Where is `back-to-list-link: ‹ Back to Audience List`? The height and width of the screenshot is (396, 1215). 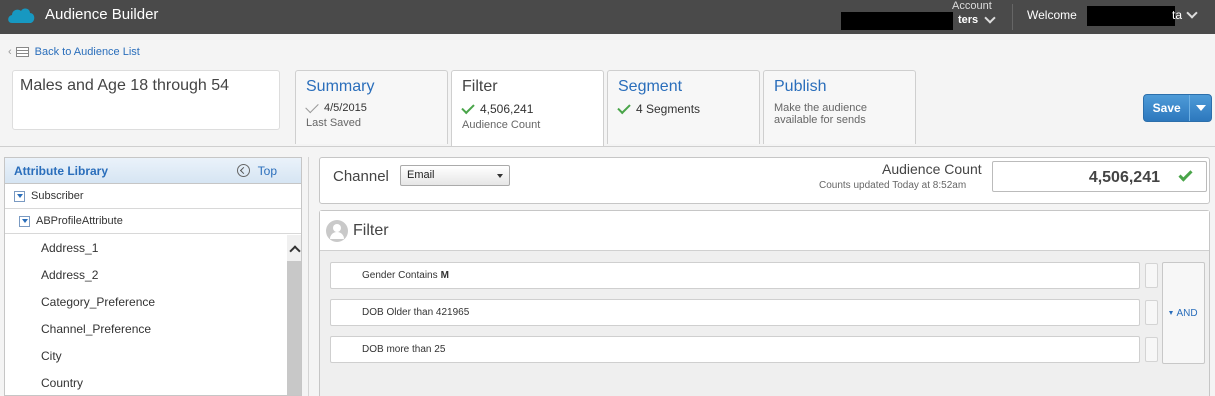 back-to-list-link: ‹ Back to Audience List is located at coordinates (74, 52).